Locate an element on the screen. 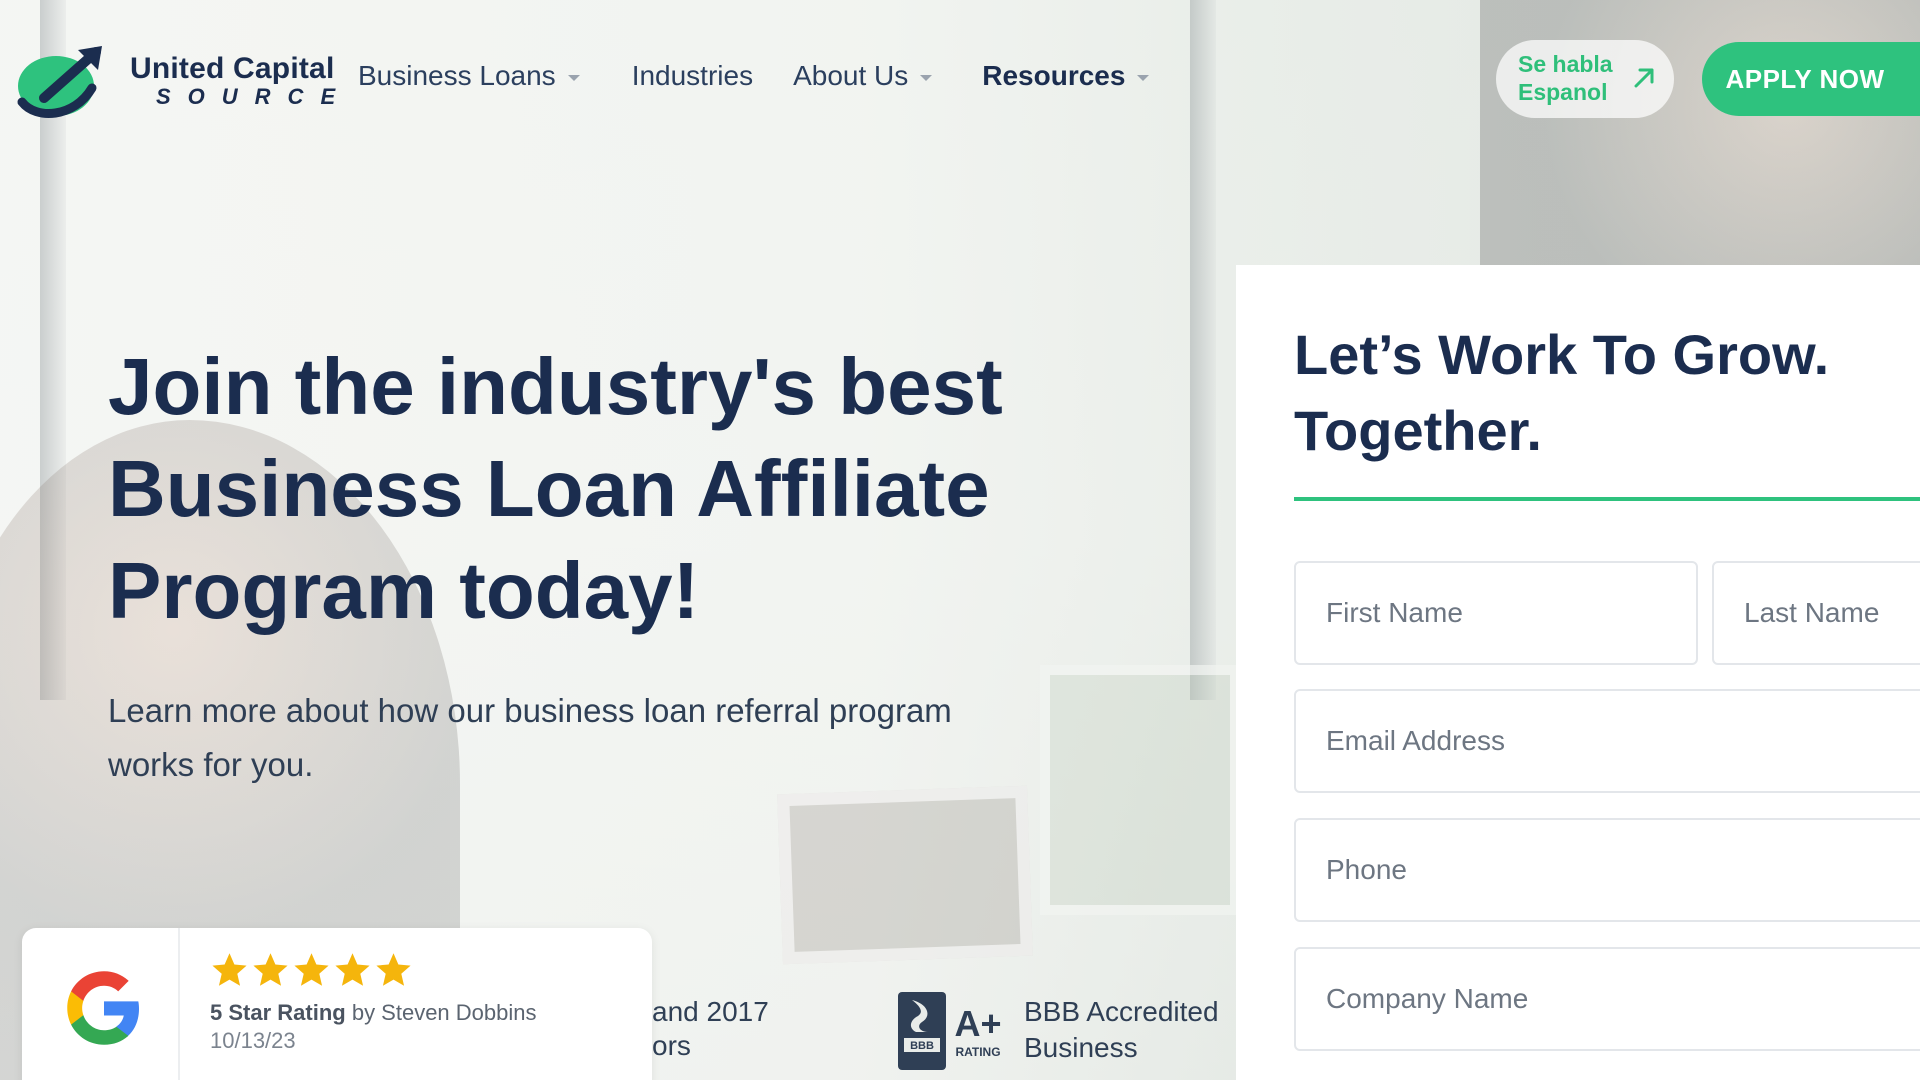 The width and height of the screenshot is (1920, 1080). first-name-field is located at coordinates (1496, 613).